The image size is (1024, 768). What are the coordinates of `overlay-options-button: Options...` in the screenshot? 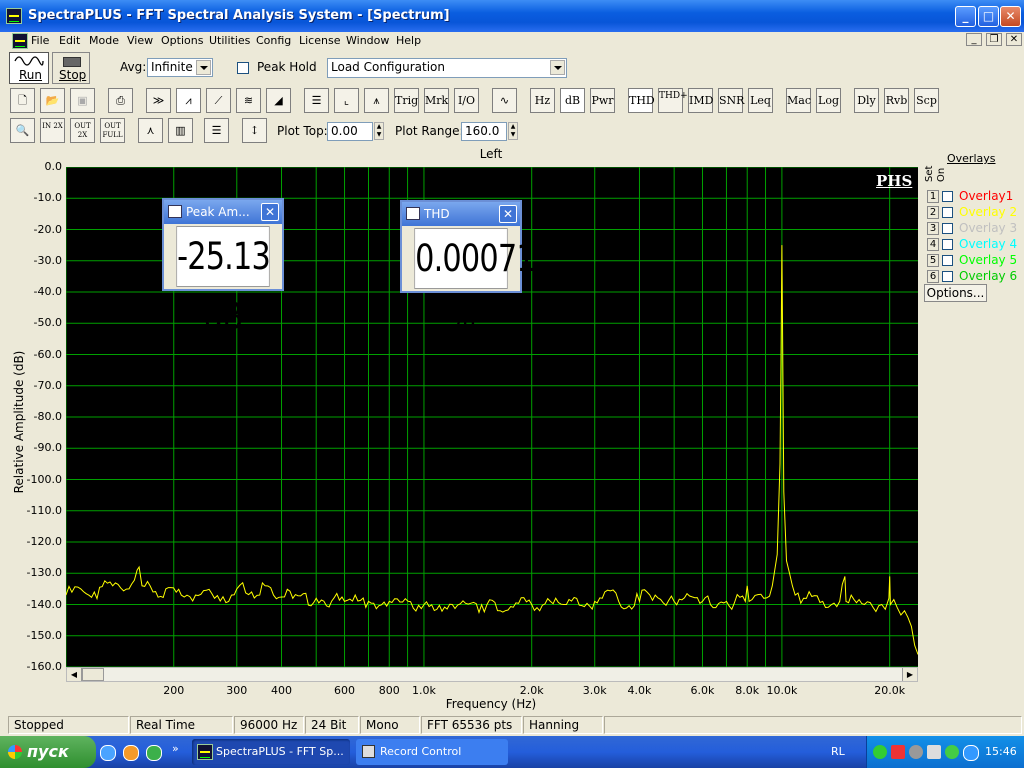 It's located at (955, 293).